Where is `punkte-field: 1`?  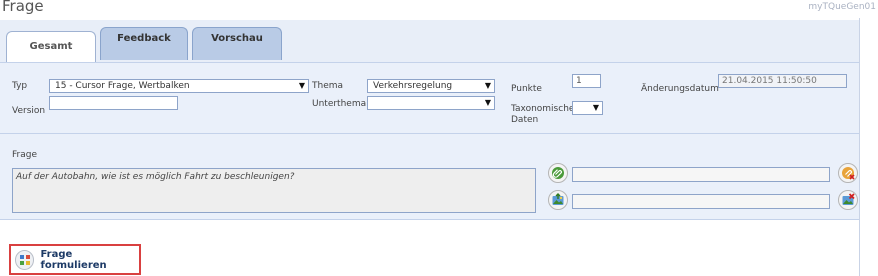
punkte-field: 1 is located at coordinates (586, 81).